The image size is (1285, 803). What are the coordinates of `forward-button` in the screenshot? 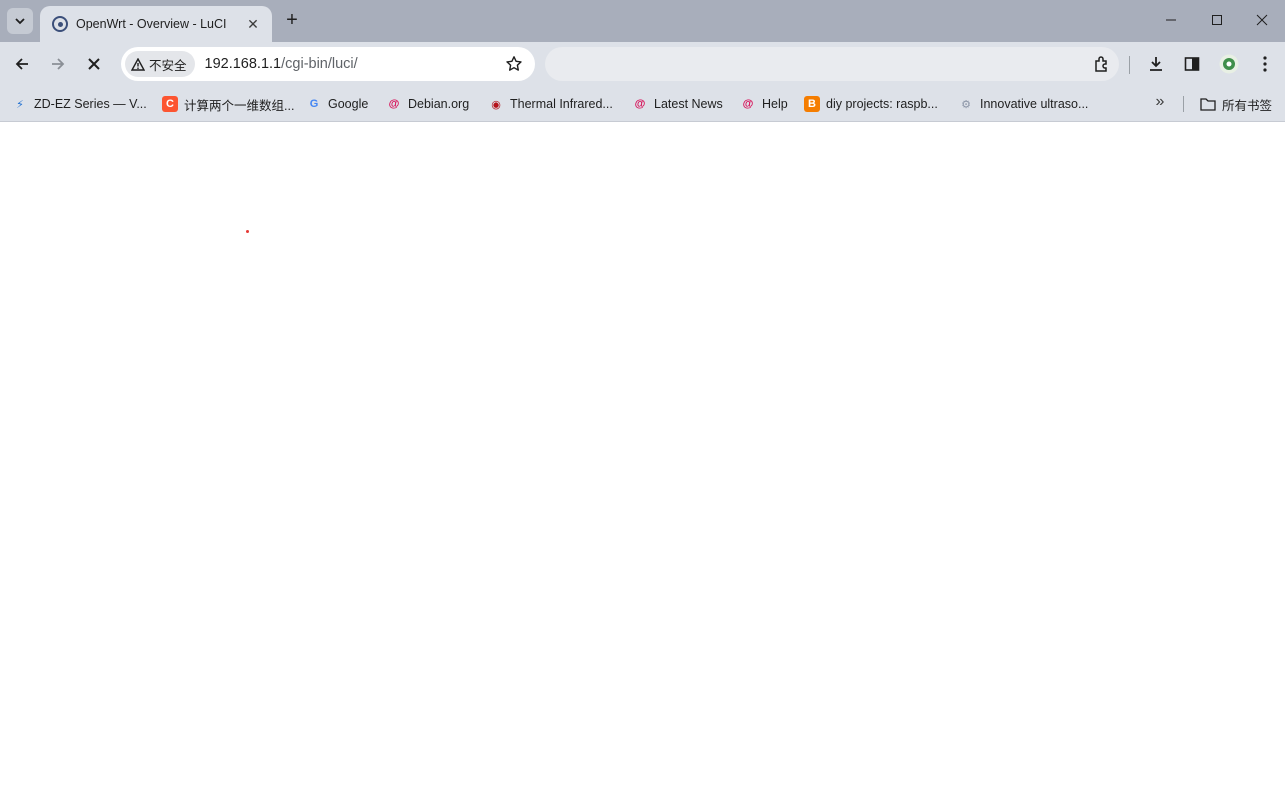 It's located at (58, 64).